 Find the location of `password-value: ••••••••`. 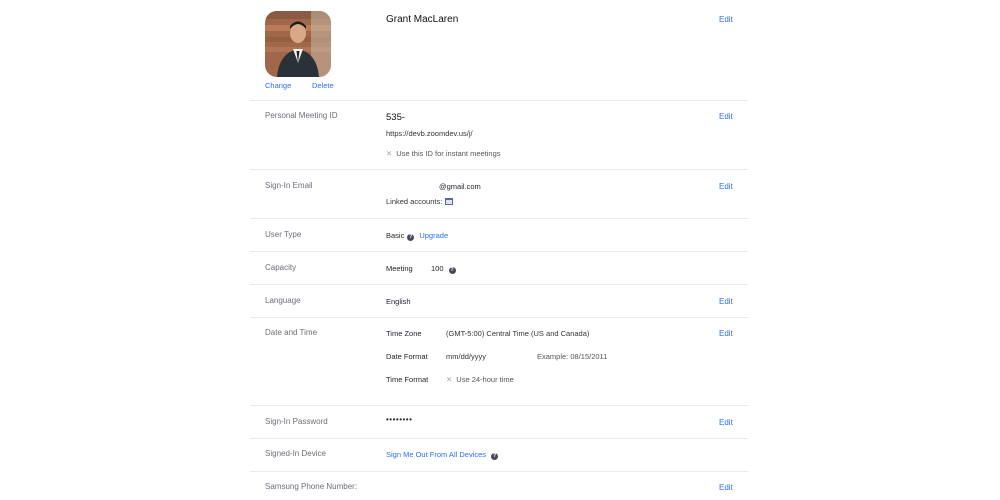

password-value: •••••••• is located at coordinates (399, 419).